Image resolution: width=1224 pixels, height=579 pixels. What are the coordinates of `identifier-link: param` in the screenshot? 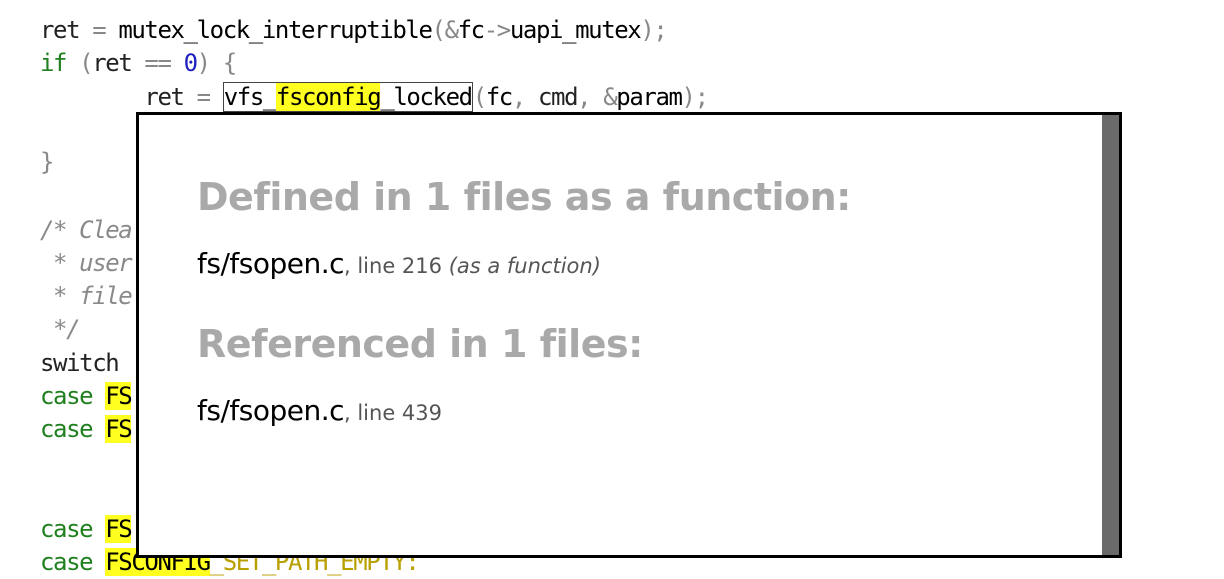 It's located at (649, 97).